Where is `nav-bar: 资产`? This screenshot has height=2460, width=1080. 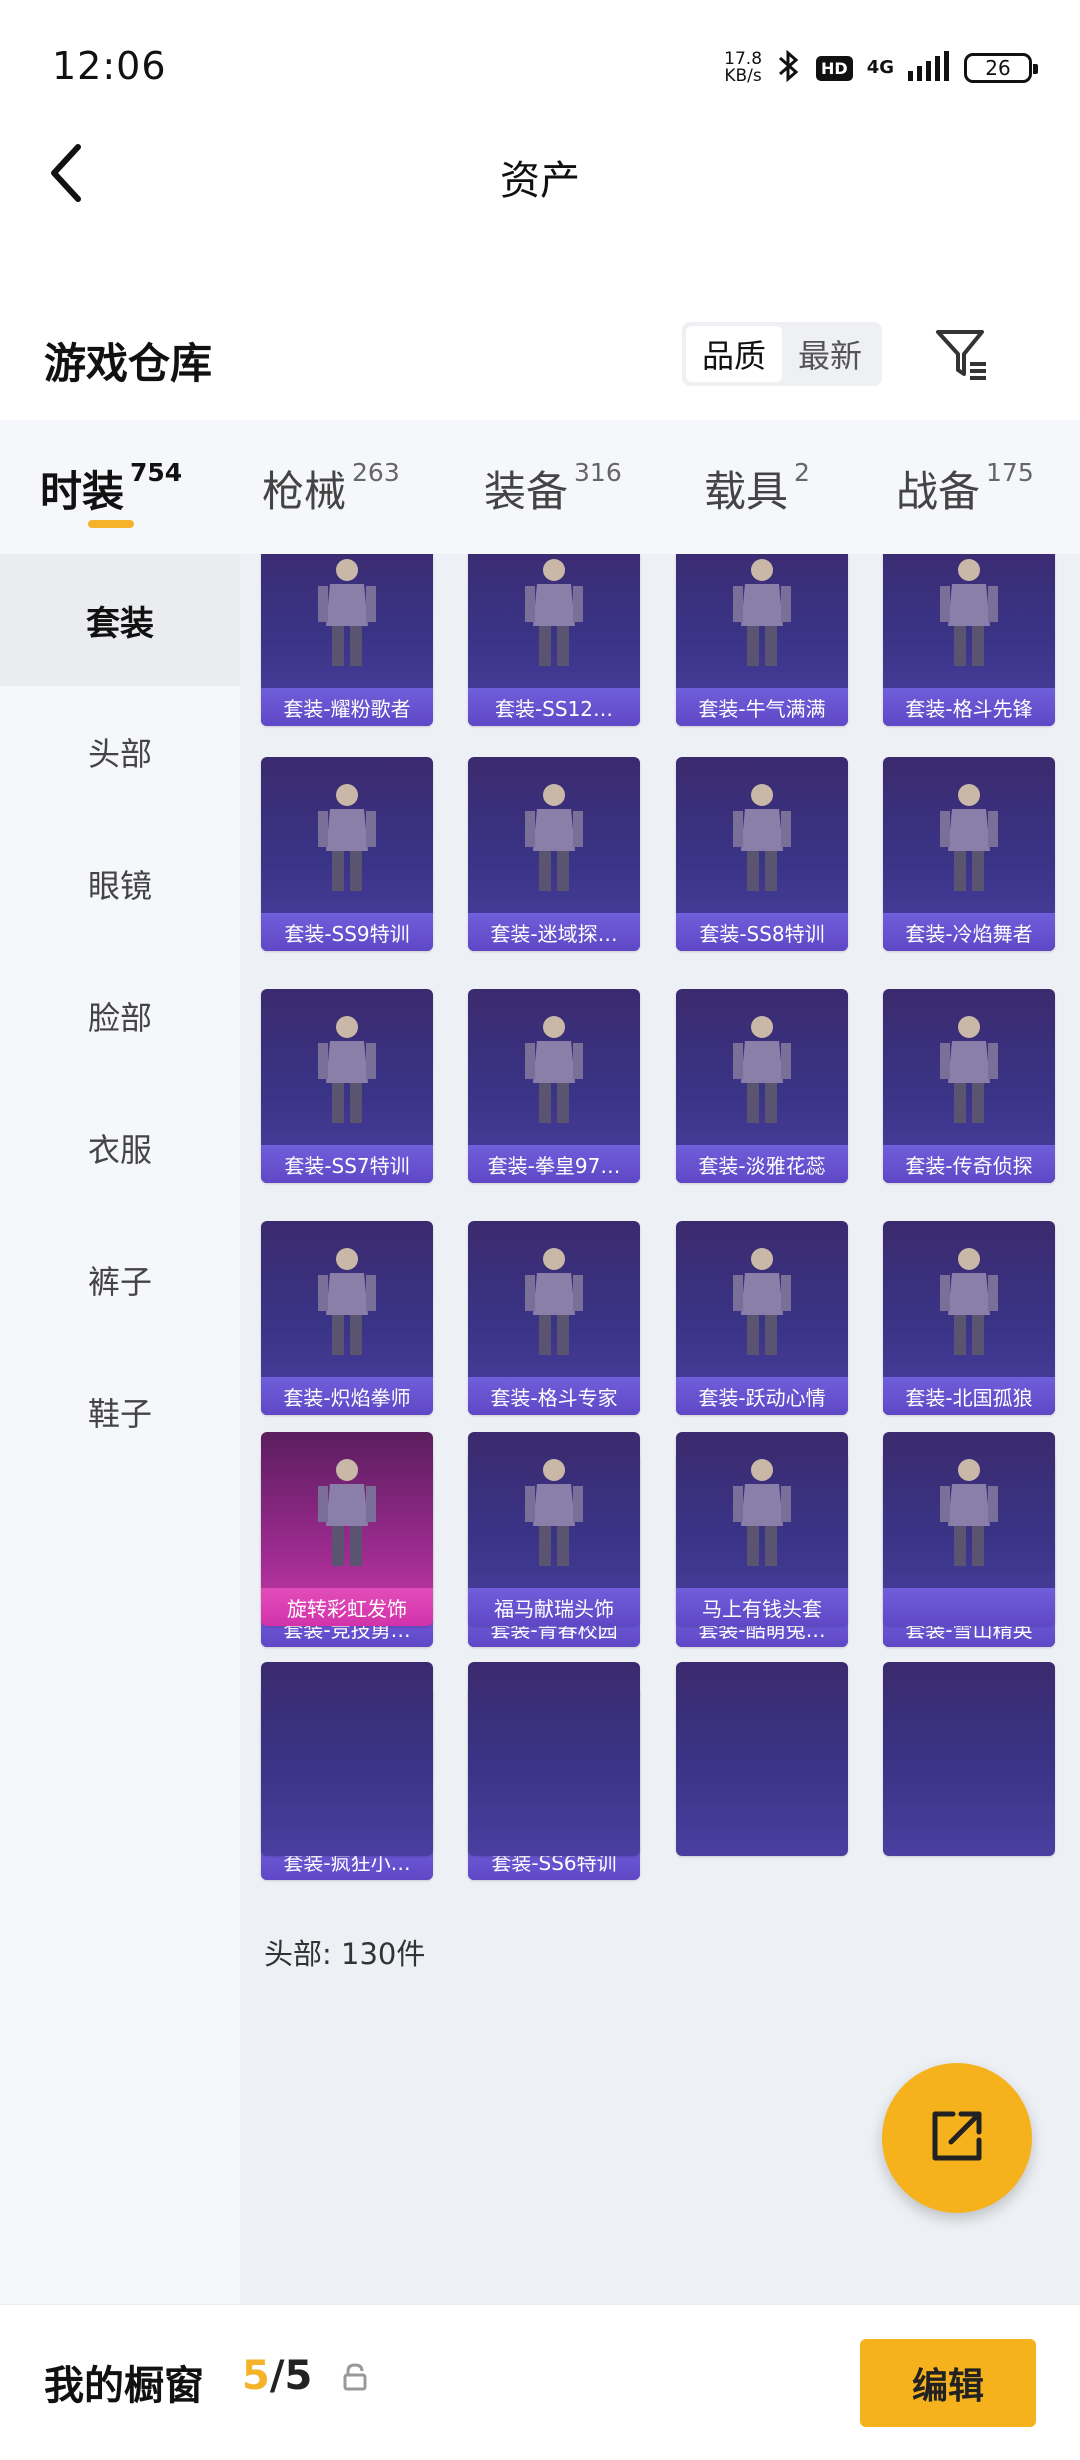
nav-bar: 资产 is located at coordinates (540, 175).